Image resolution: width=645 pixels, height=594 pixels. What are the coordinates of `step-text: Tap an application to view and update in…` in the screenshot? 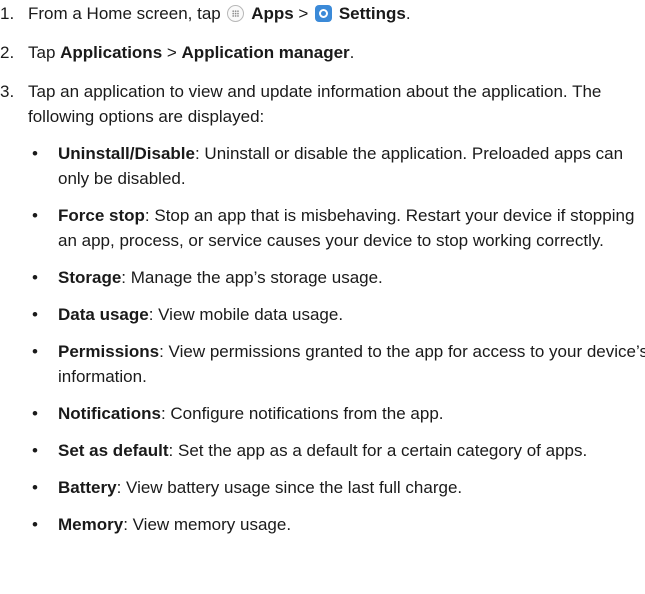 It's located at (315, 104).